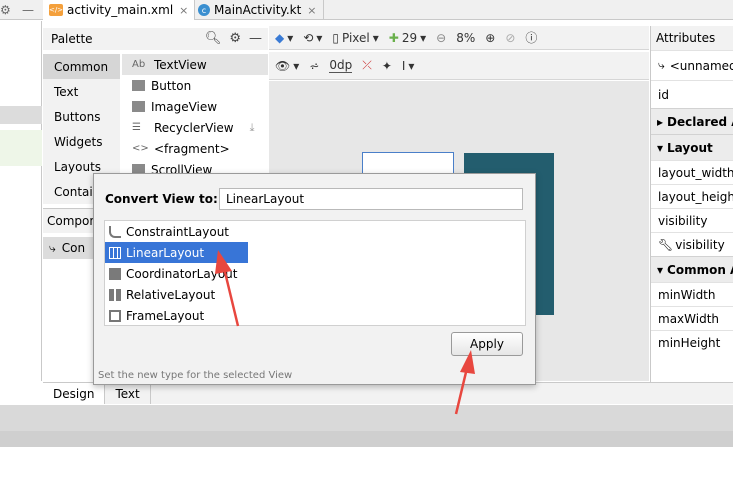 This screenshot has width=733, height=488. I want to click on palette-item-label: TextView, so click(180, 64).